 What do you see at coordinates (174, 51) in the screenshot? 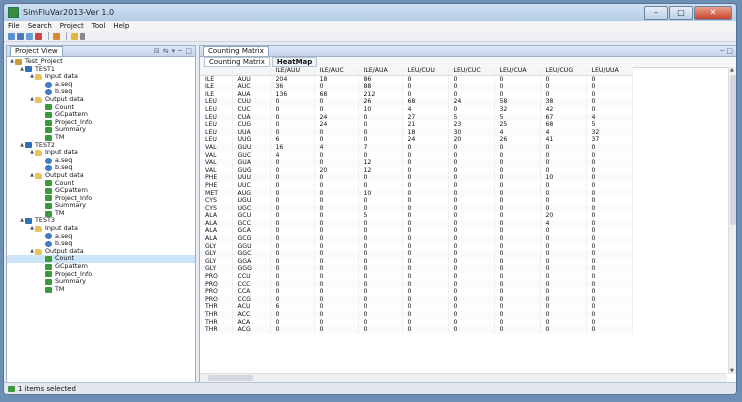
I see `view-menu-icon: ▾` at bounding box center [174, 51].